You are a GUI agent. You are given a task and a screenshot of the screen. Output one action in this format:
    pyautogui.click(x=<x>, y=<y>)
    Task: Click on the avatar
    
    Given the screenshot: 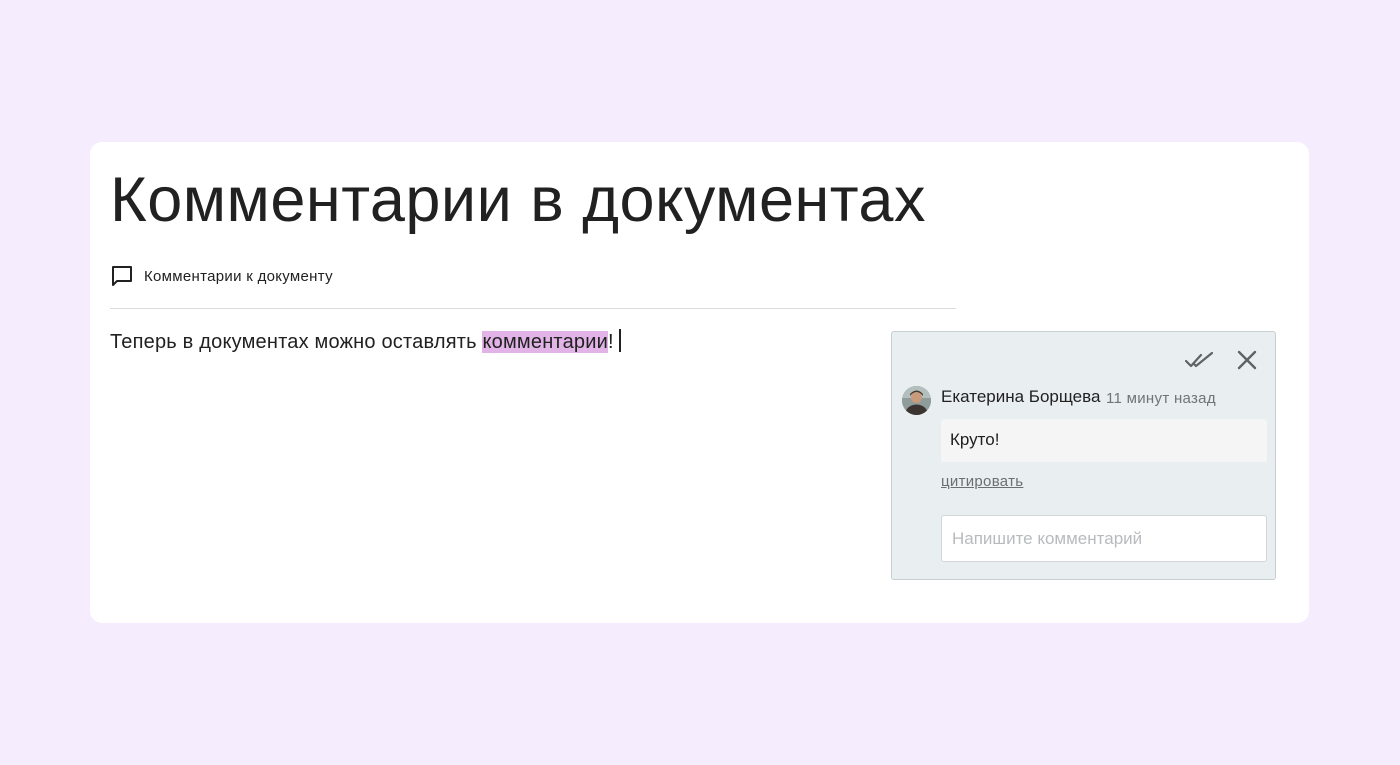 What is the action you would take?
    pyautogui.click(x=916, y=400)
    